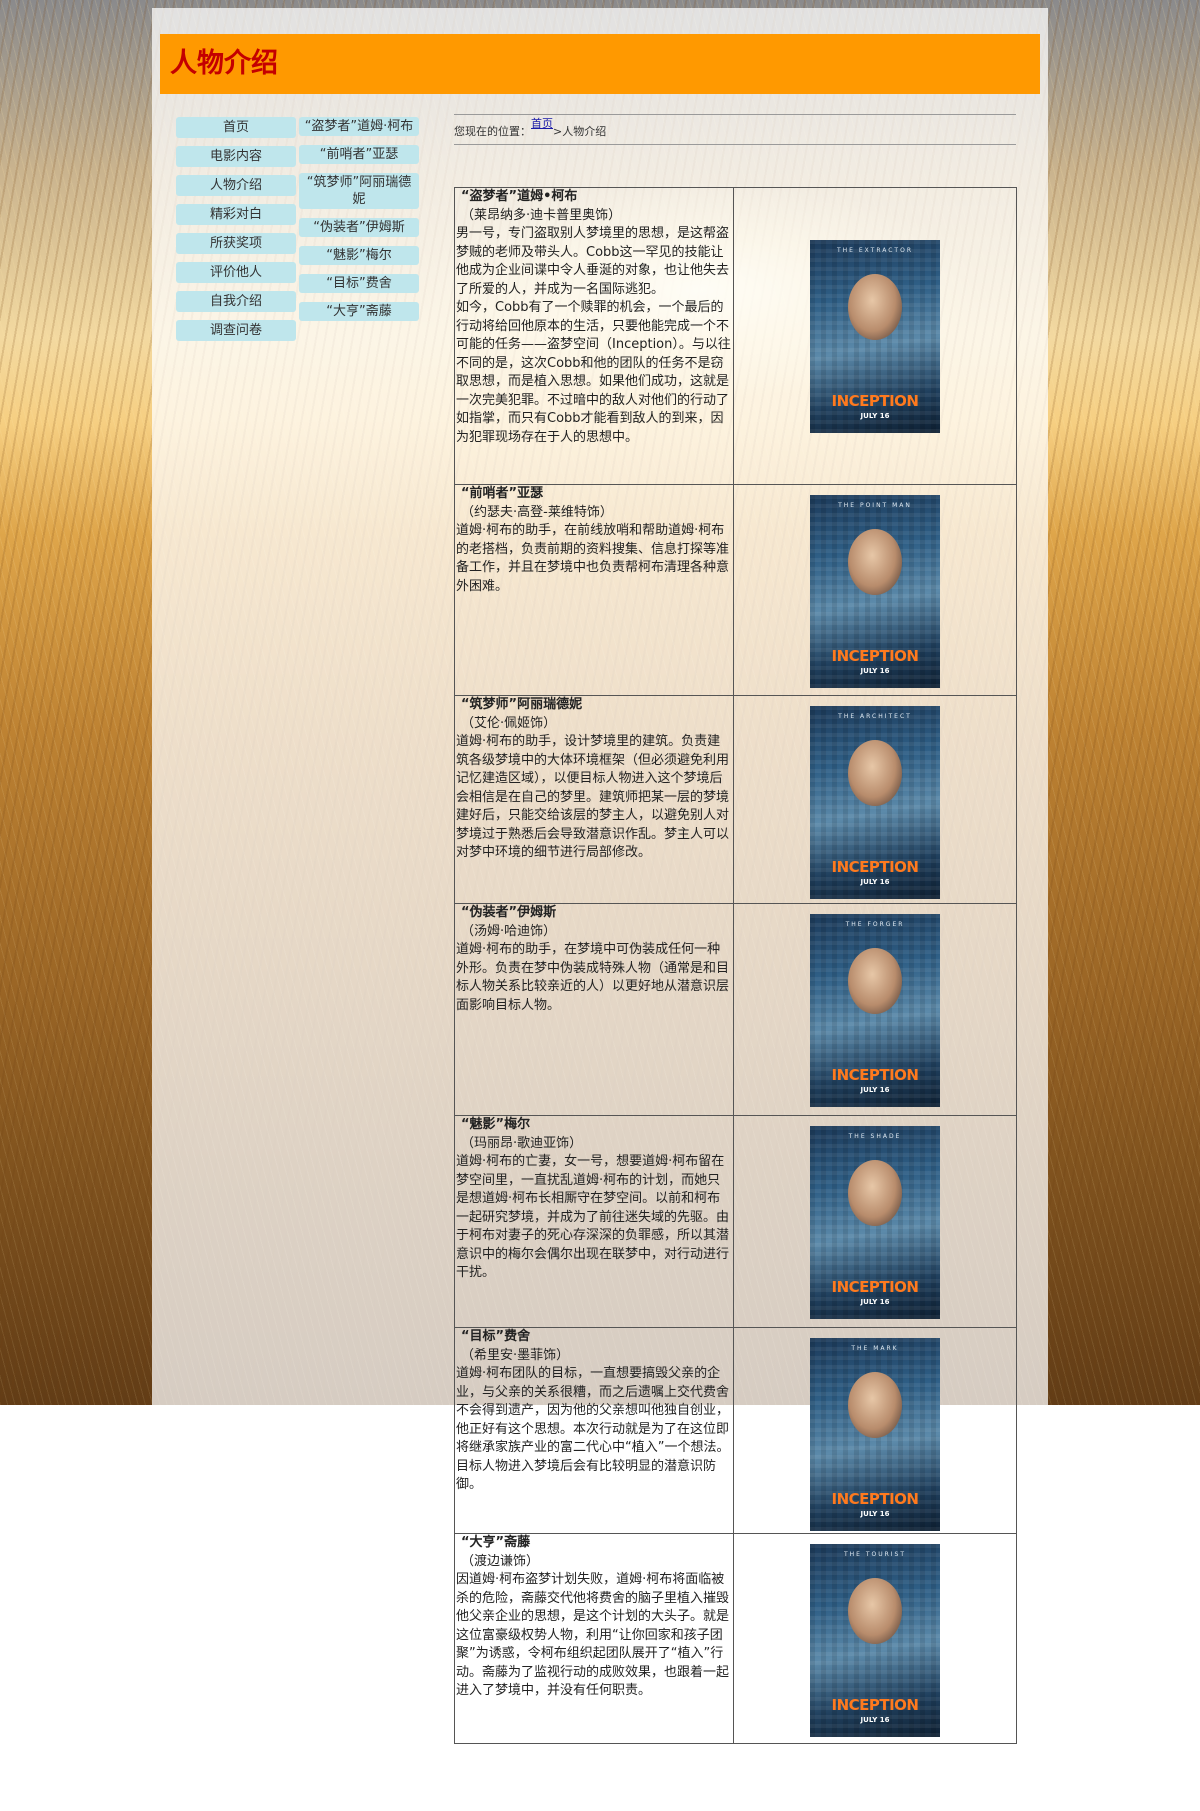 The height and width of the screenshot is (1811, 1200). What do you see at coordinates (236, 301) in the screenshot?
I see `nav-item-self-intro: 自我介绍` at bounding box center [236, 301].